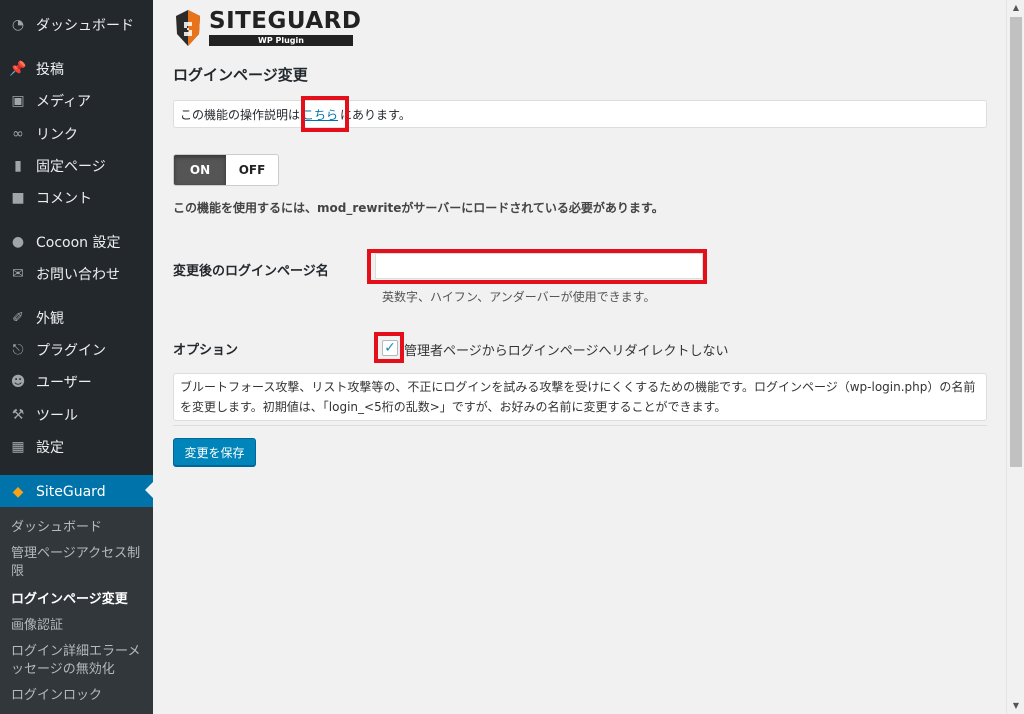  What do you see at coordinates (57, 135) in the screenshot?
I see `sidebar-item-label: リンク` at bounding box center [57, 135].